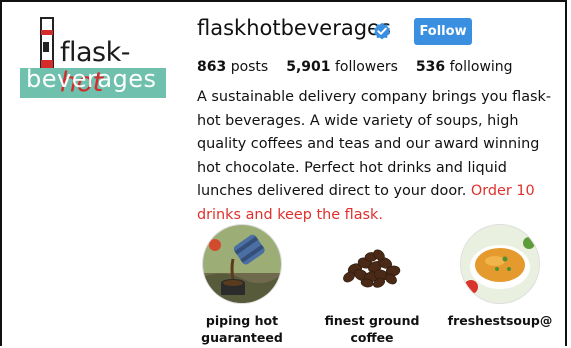 This screenshot has width=571, height=348. I want to click on verified-badge-icon, so click(382, 31).